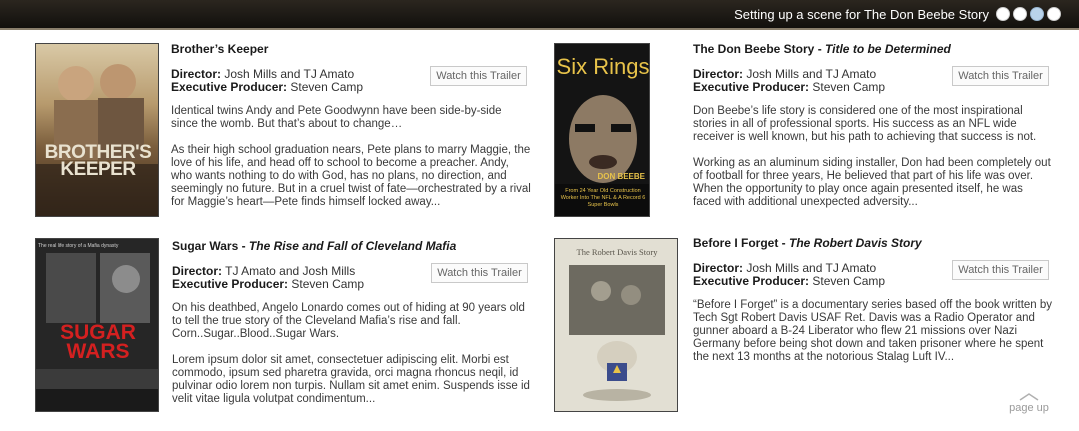 The height and width of the screenshot is (431, 1079). What do you see at coordinates (1029, 397) in the screenshot?
I see `chevron-up-icon` at bounding box center [1029, 397].